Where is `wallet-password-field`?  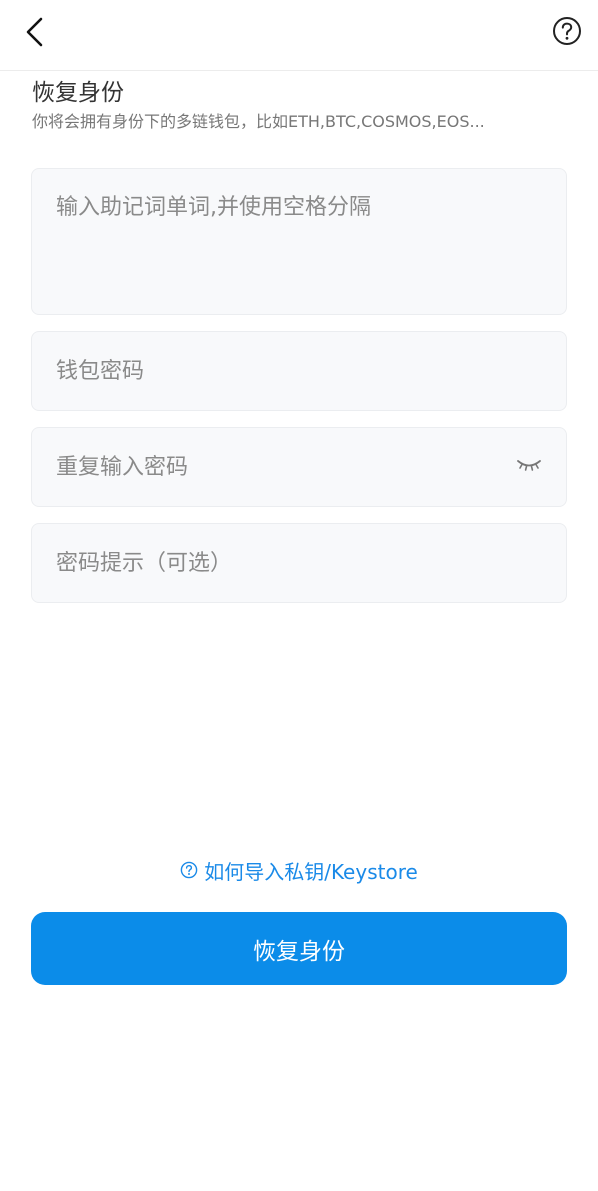
wallet-password-field is located at coordinates (299, 371).